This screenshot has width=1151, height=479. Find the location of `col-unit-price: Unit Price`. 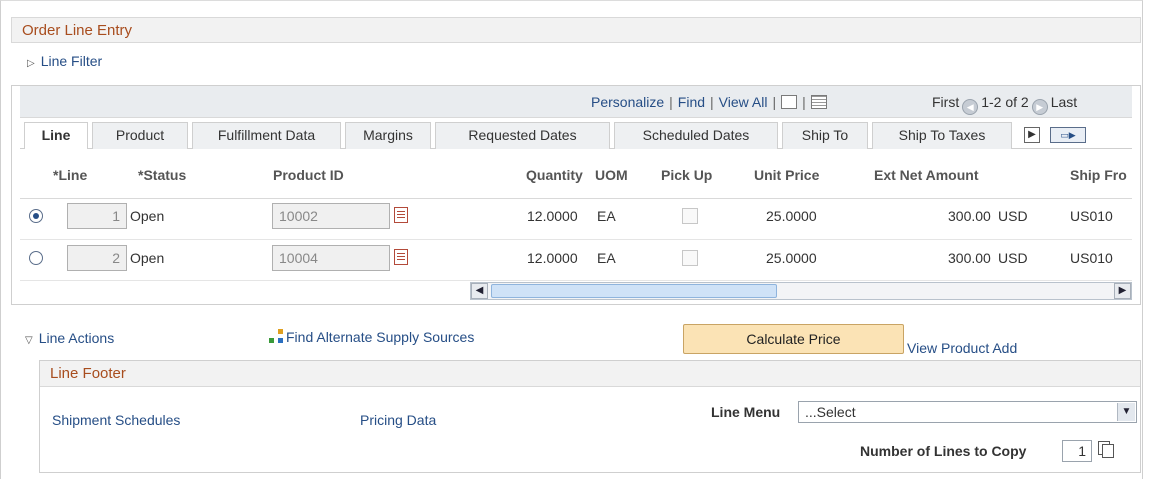

col-unit-price: Unit Price is located at coordinates (787, 175).